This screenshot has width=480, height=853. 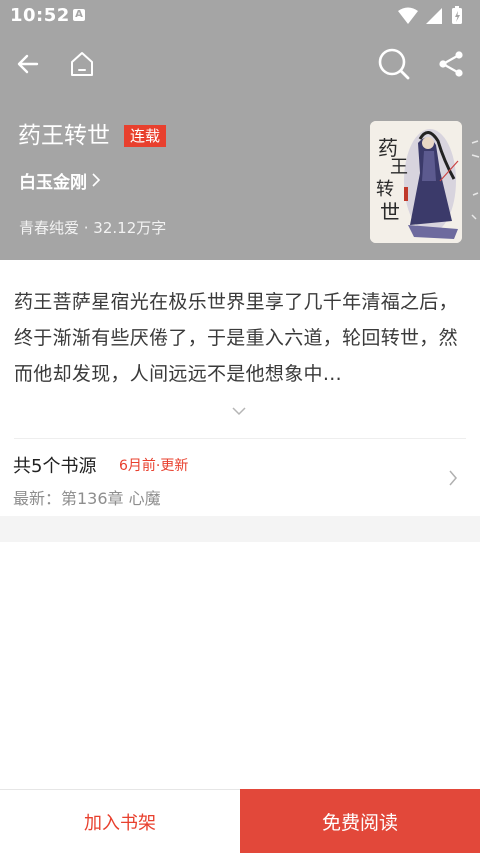 I want to click on cover-lettering-2: 王, so click(x=399, y=167).